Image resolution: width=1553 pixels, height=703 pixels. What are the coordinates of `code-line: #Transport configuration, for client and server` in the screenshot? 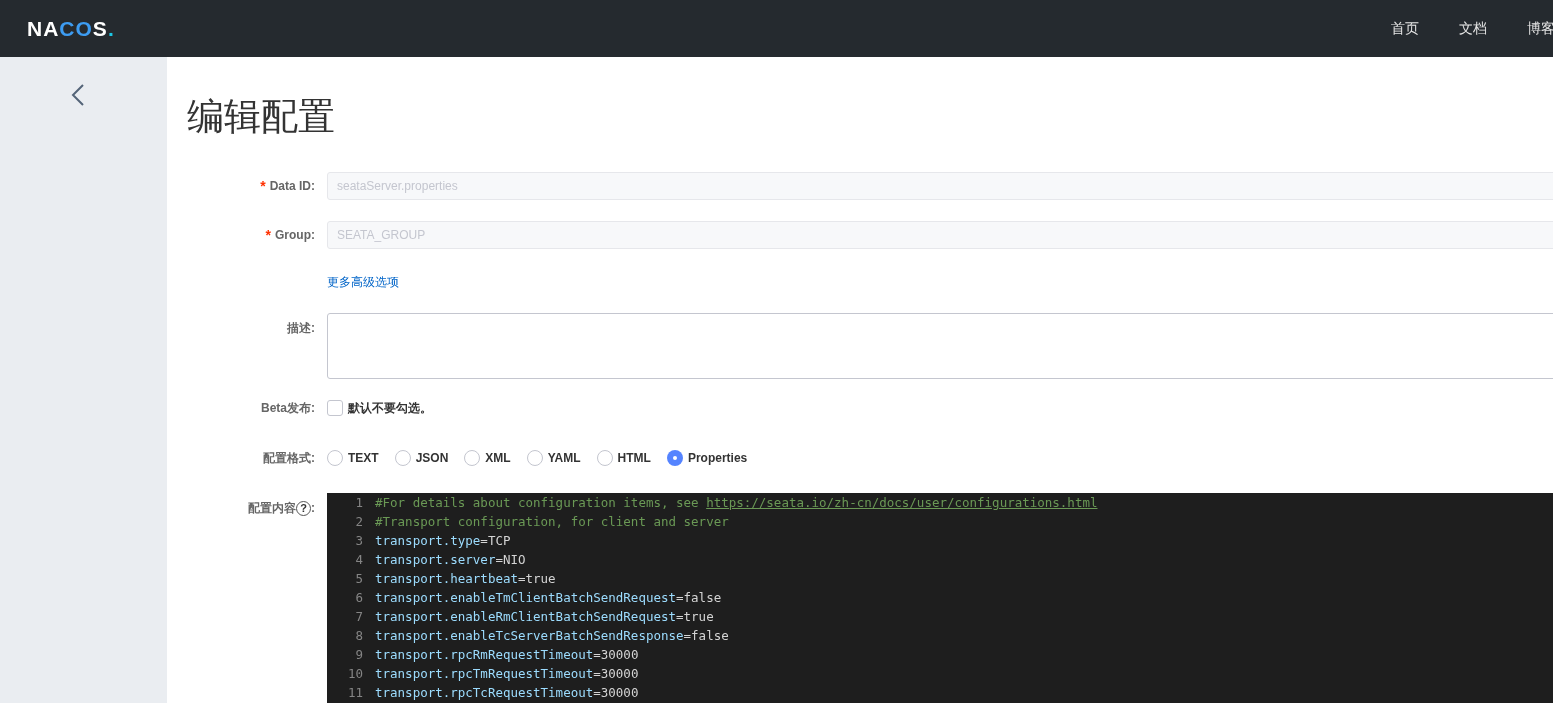 It's located at (552, 522).